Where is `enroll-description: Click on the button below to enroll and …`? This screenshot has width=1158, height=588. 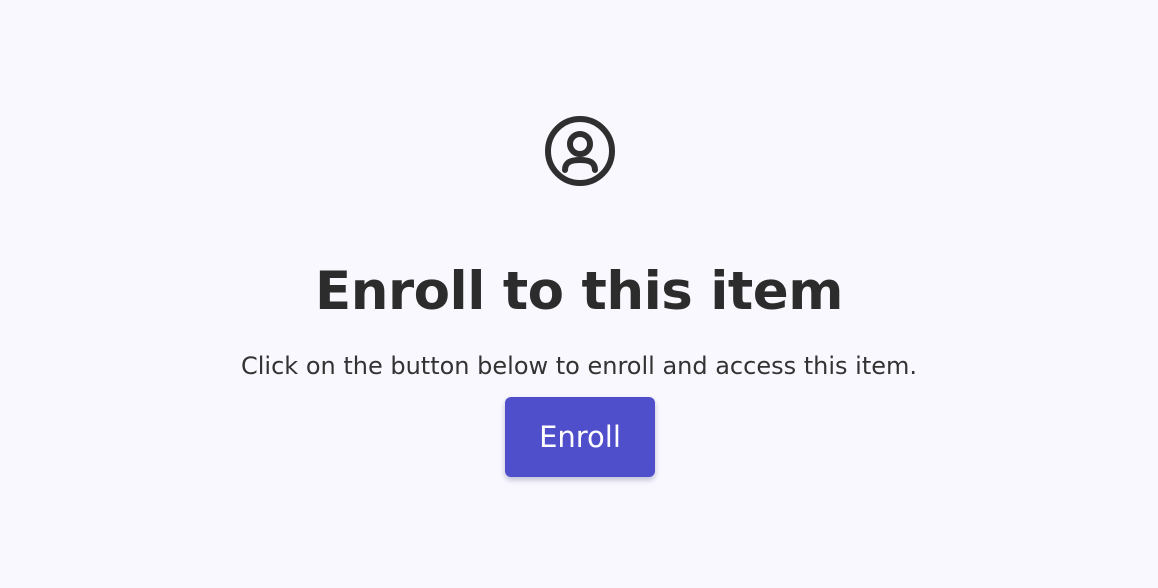
enroll-description: Click on the button below to enroll and … is located at coordinates (579, 366).